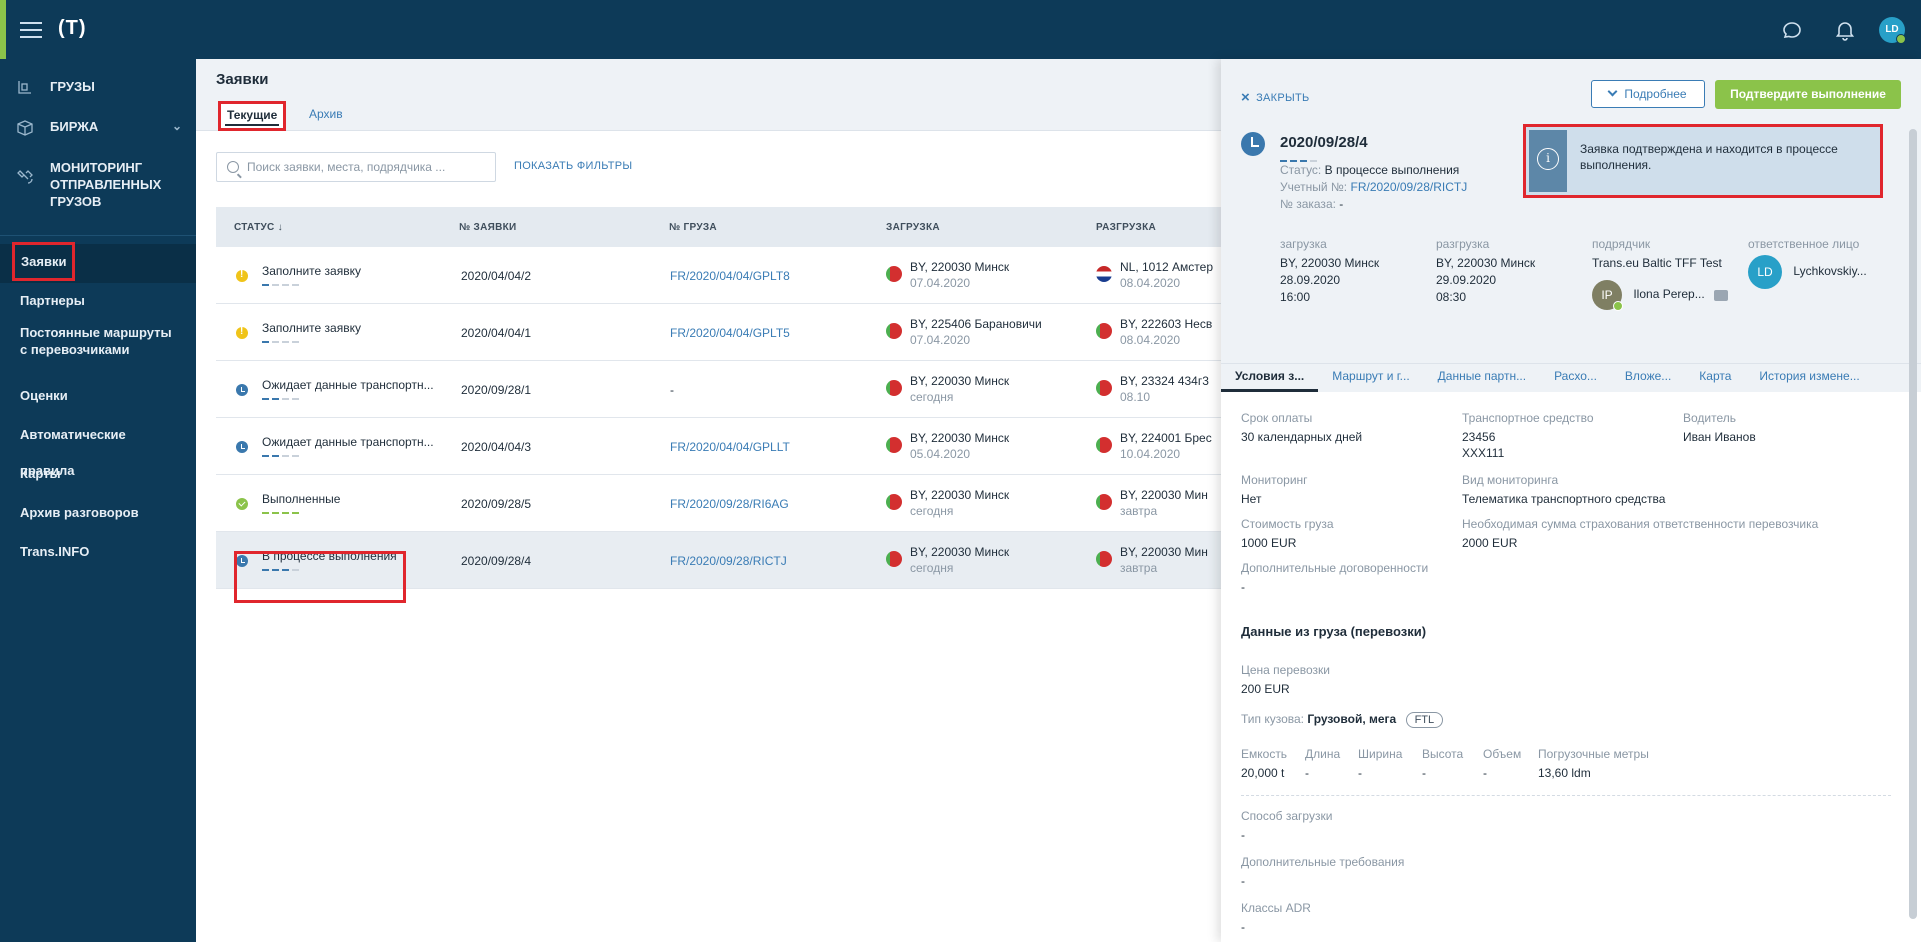  Describe the element at coordinates (1285, 680) in the screenshot. I see `price-field: Цена перевозки 200 EUR` at that location.